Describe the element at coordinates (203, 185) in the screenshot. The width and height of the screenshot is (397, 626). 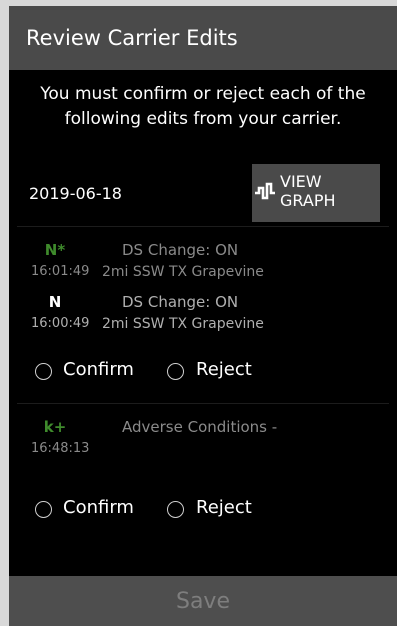
I see `date-row: 2019-06-18 VIEW GRAPH` at that location.